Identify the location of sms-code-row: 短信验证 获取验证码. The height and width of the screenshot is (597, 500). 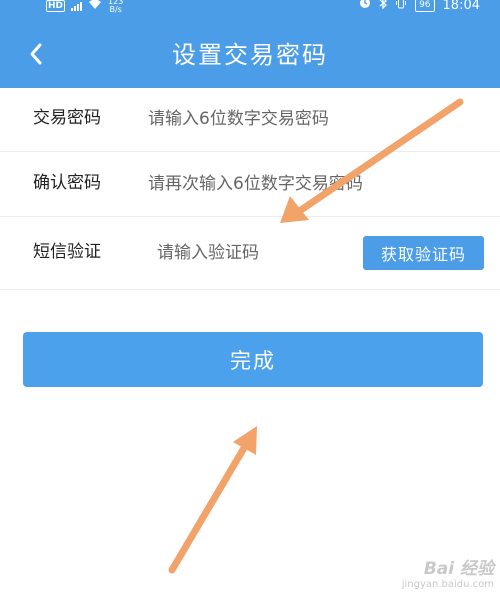
(250, 254).